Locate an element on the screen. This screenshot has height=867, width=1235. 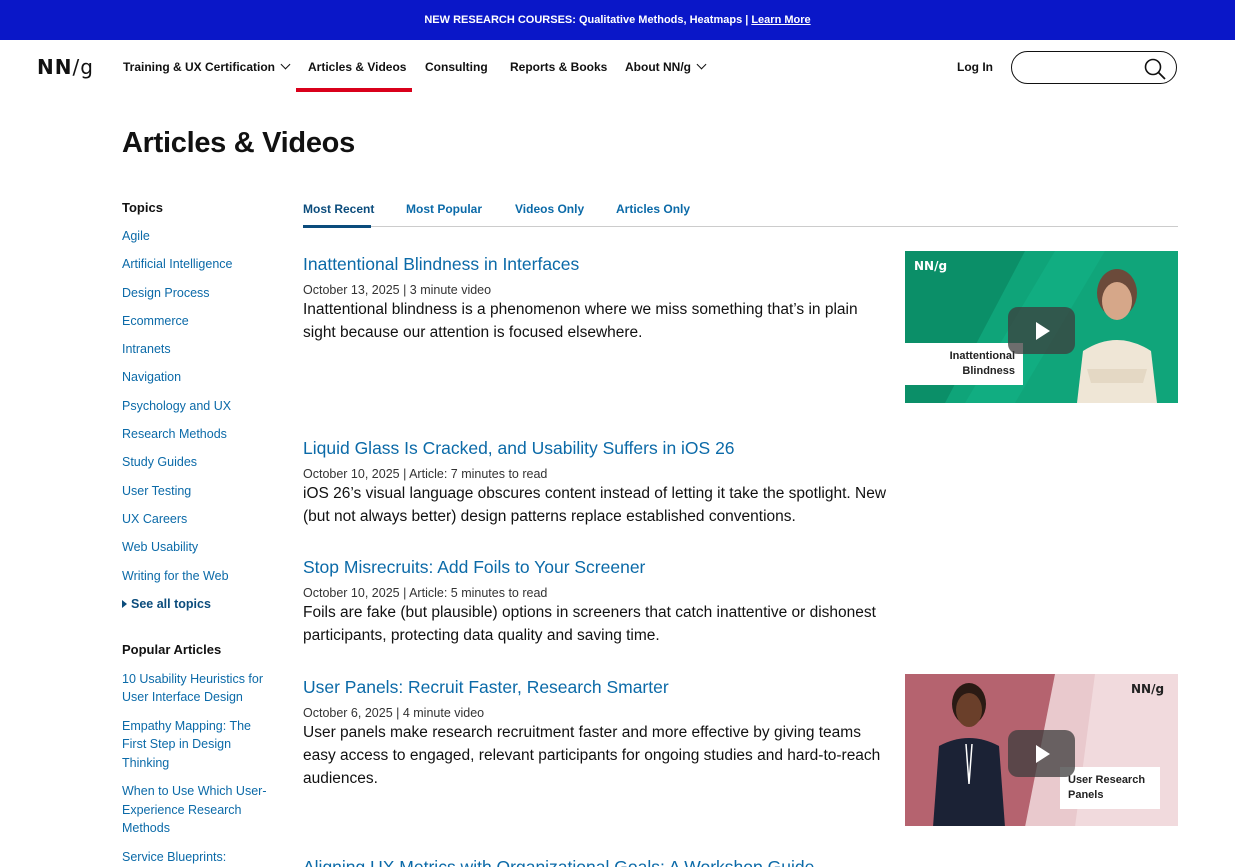
page-title: Articles & Videos is located at coordinates (238, 143).